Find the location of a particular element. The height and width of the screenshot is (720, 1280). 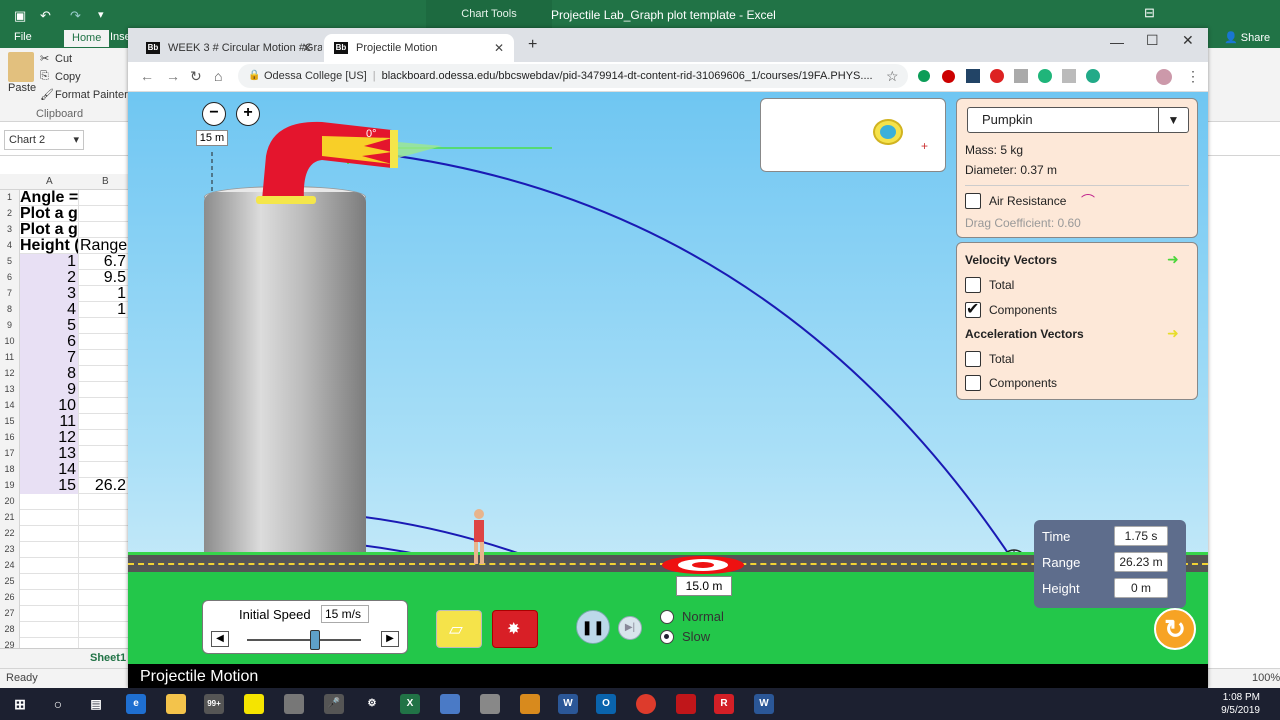

velocity-total-checkbox is located at coordinates (973, 285).